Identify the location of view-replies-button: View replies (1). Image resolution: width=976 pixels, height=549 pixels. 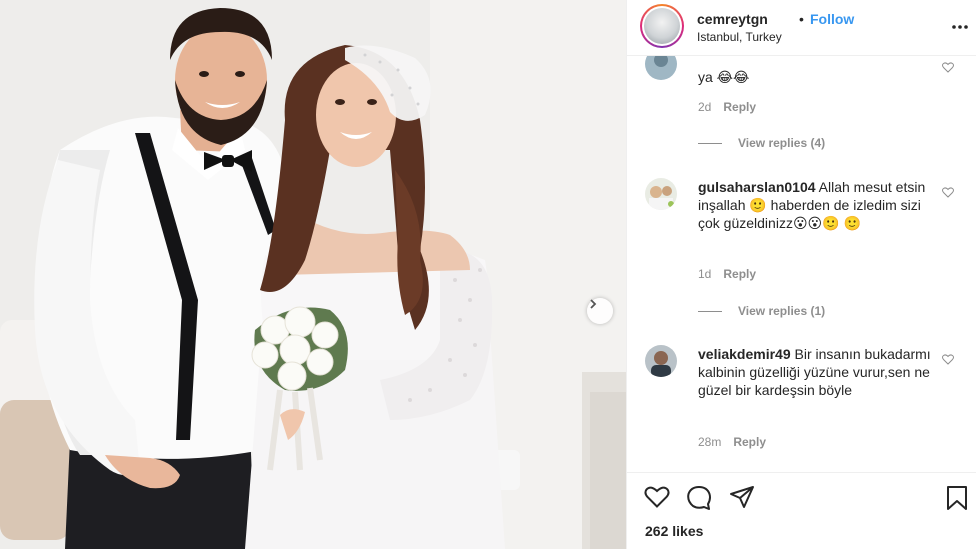
(761, 311).